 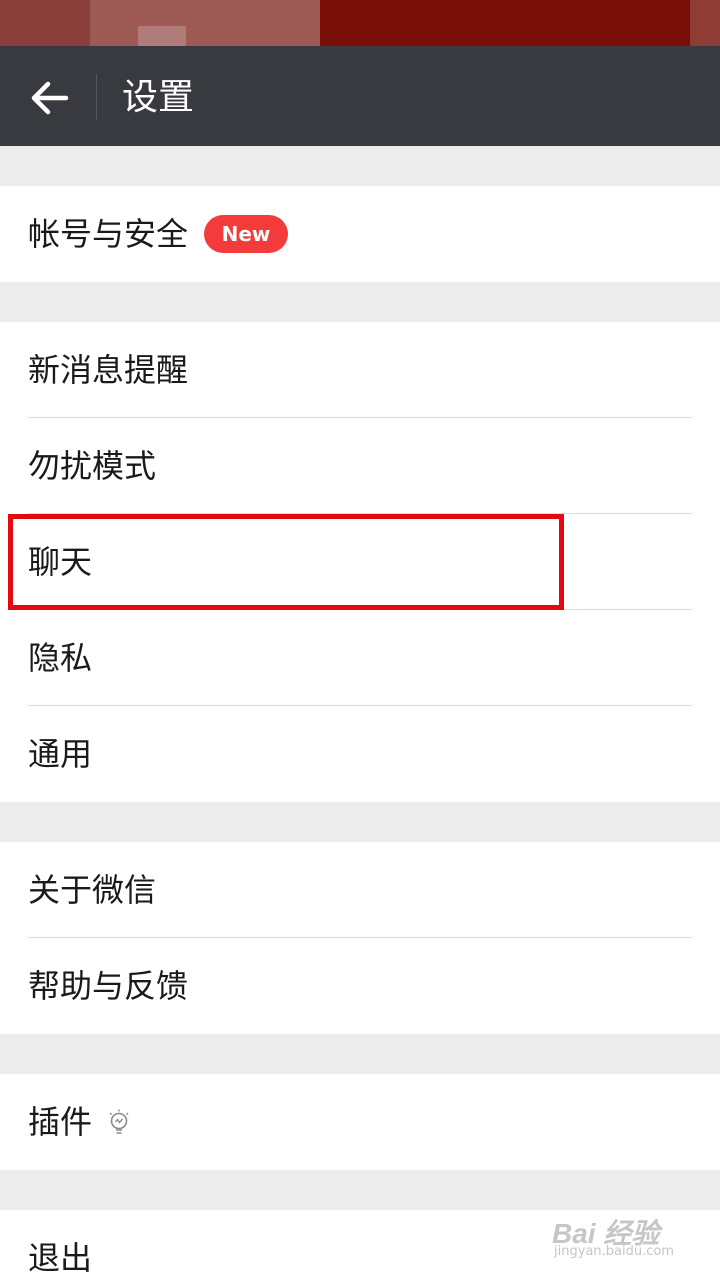 I want to click on section-account: 帐号与安全 New, so click(x=360, y=234).